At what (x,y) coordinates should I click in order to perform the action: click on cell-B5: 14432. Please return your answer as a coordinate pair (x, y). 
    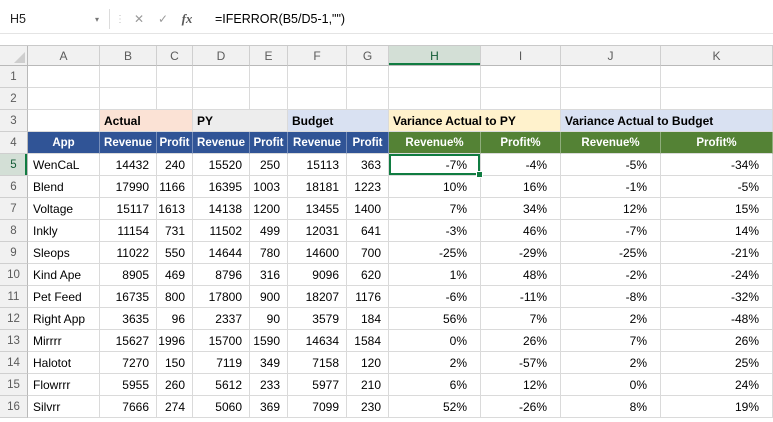
    Looking at the image, I should click on (128, 165).